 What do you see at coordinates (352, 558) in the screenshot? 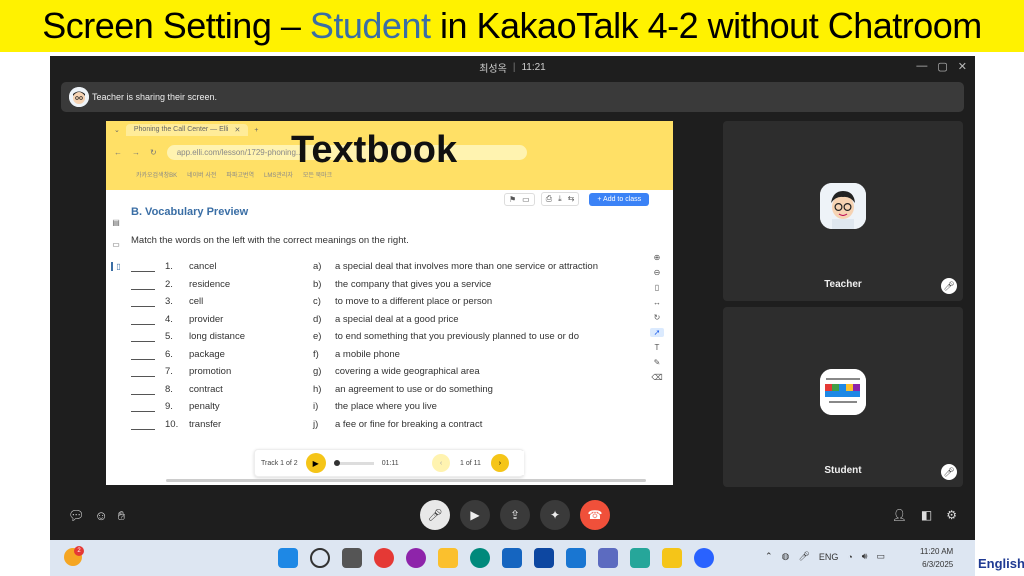
I see `task-view-icon` at bounding box center [352, 558].